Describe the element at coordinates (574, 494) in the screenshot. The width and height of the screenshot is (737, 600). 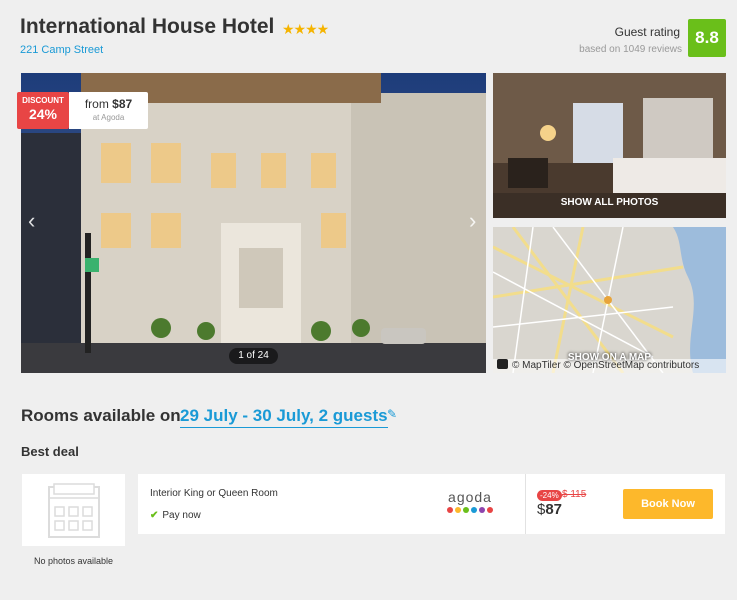
I see `original-price: $ 115` at that location.